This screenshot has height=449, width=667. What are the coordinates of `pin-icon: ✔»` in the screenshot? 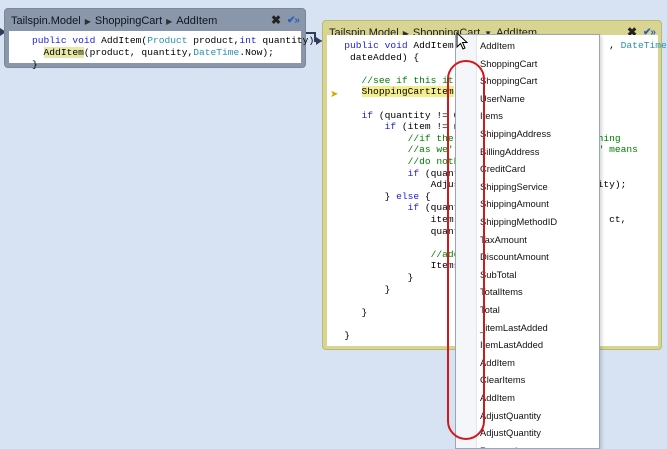 It's located at (293, 20).